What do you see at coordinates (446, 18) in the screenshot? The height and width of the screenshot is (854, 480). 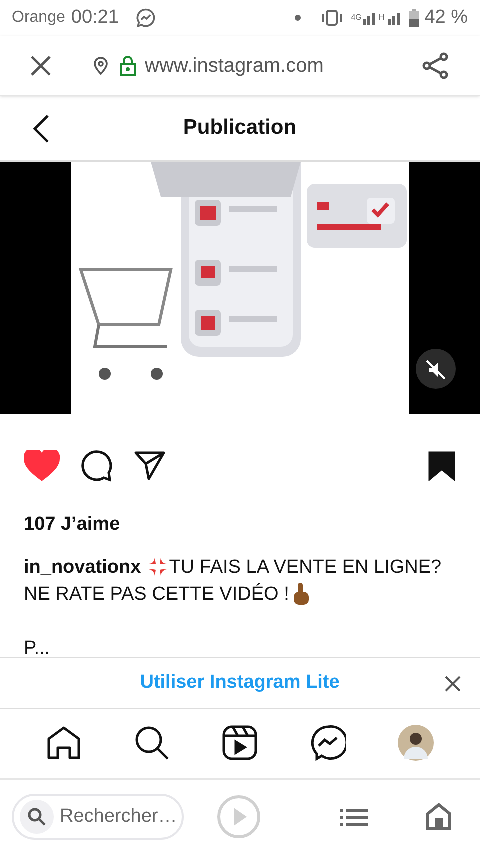 I see `battery-level: 42 %` at bounding box center [446, 18].